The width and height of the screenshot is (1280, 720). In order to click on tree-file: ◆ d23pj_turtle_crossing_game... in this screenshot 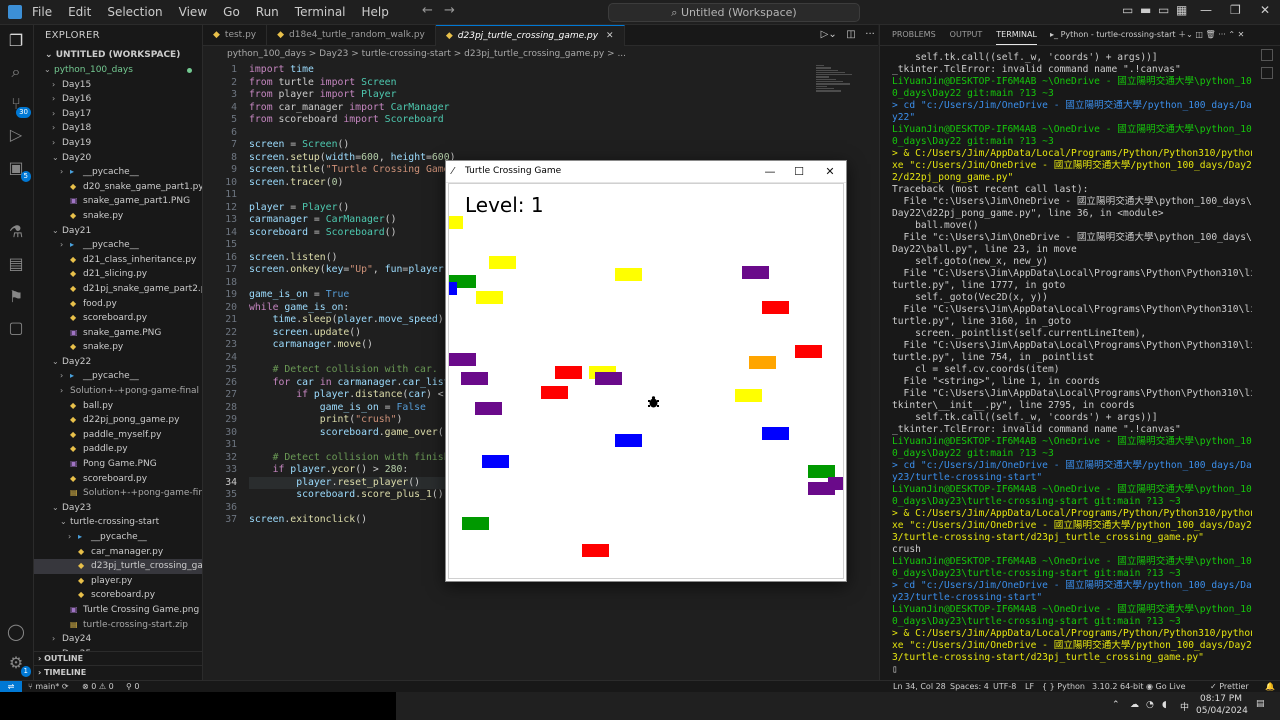, I will do `click(118, 566)`.